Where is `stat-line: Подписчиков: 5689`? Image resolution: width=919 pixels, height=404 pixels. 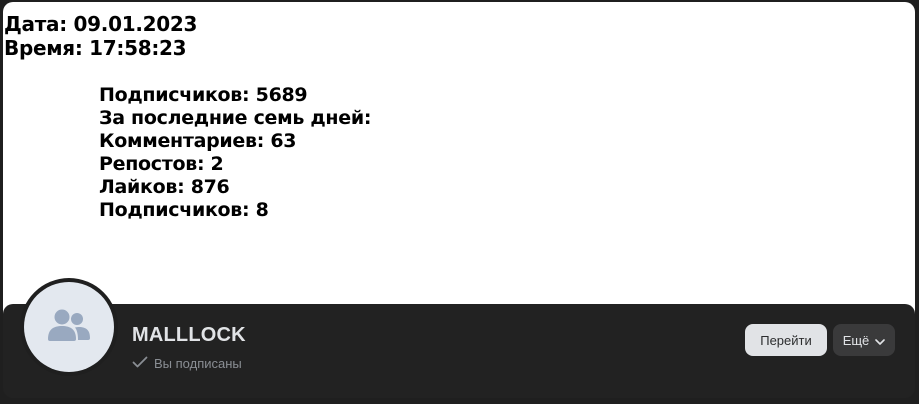 stat-line: Подписчиков: 5689 is located at coordinates (203, 95).